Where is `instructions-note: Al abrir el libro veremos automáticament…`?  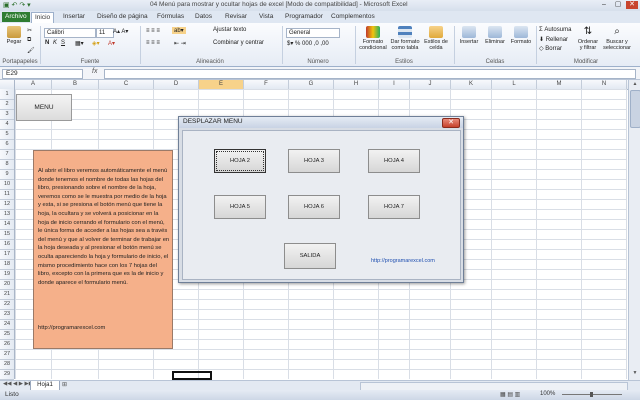 instructions-note: Al abrir el libro veremos automáticament… is located at coordinates (103, 249).